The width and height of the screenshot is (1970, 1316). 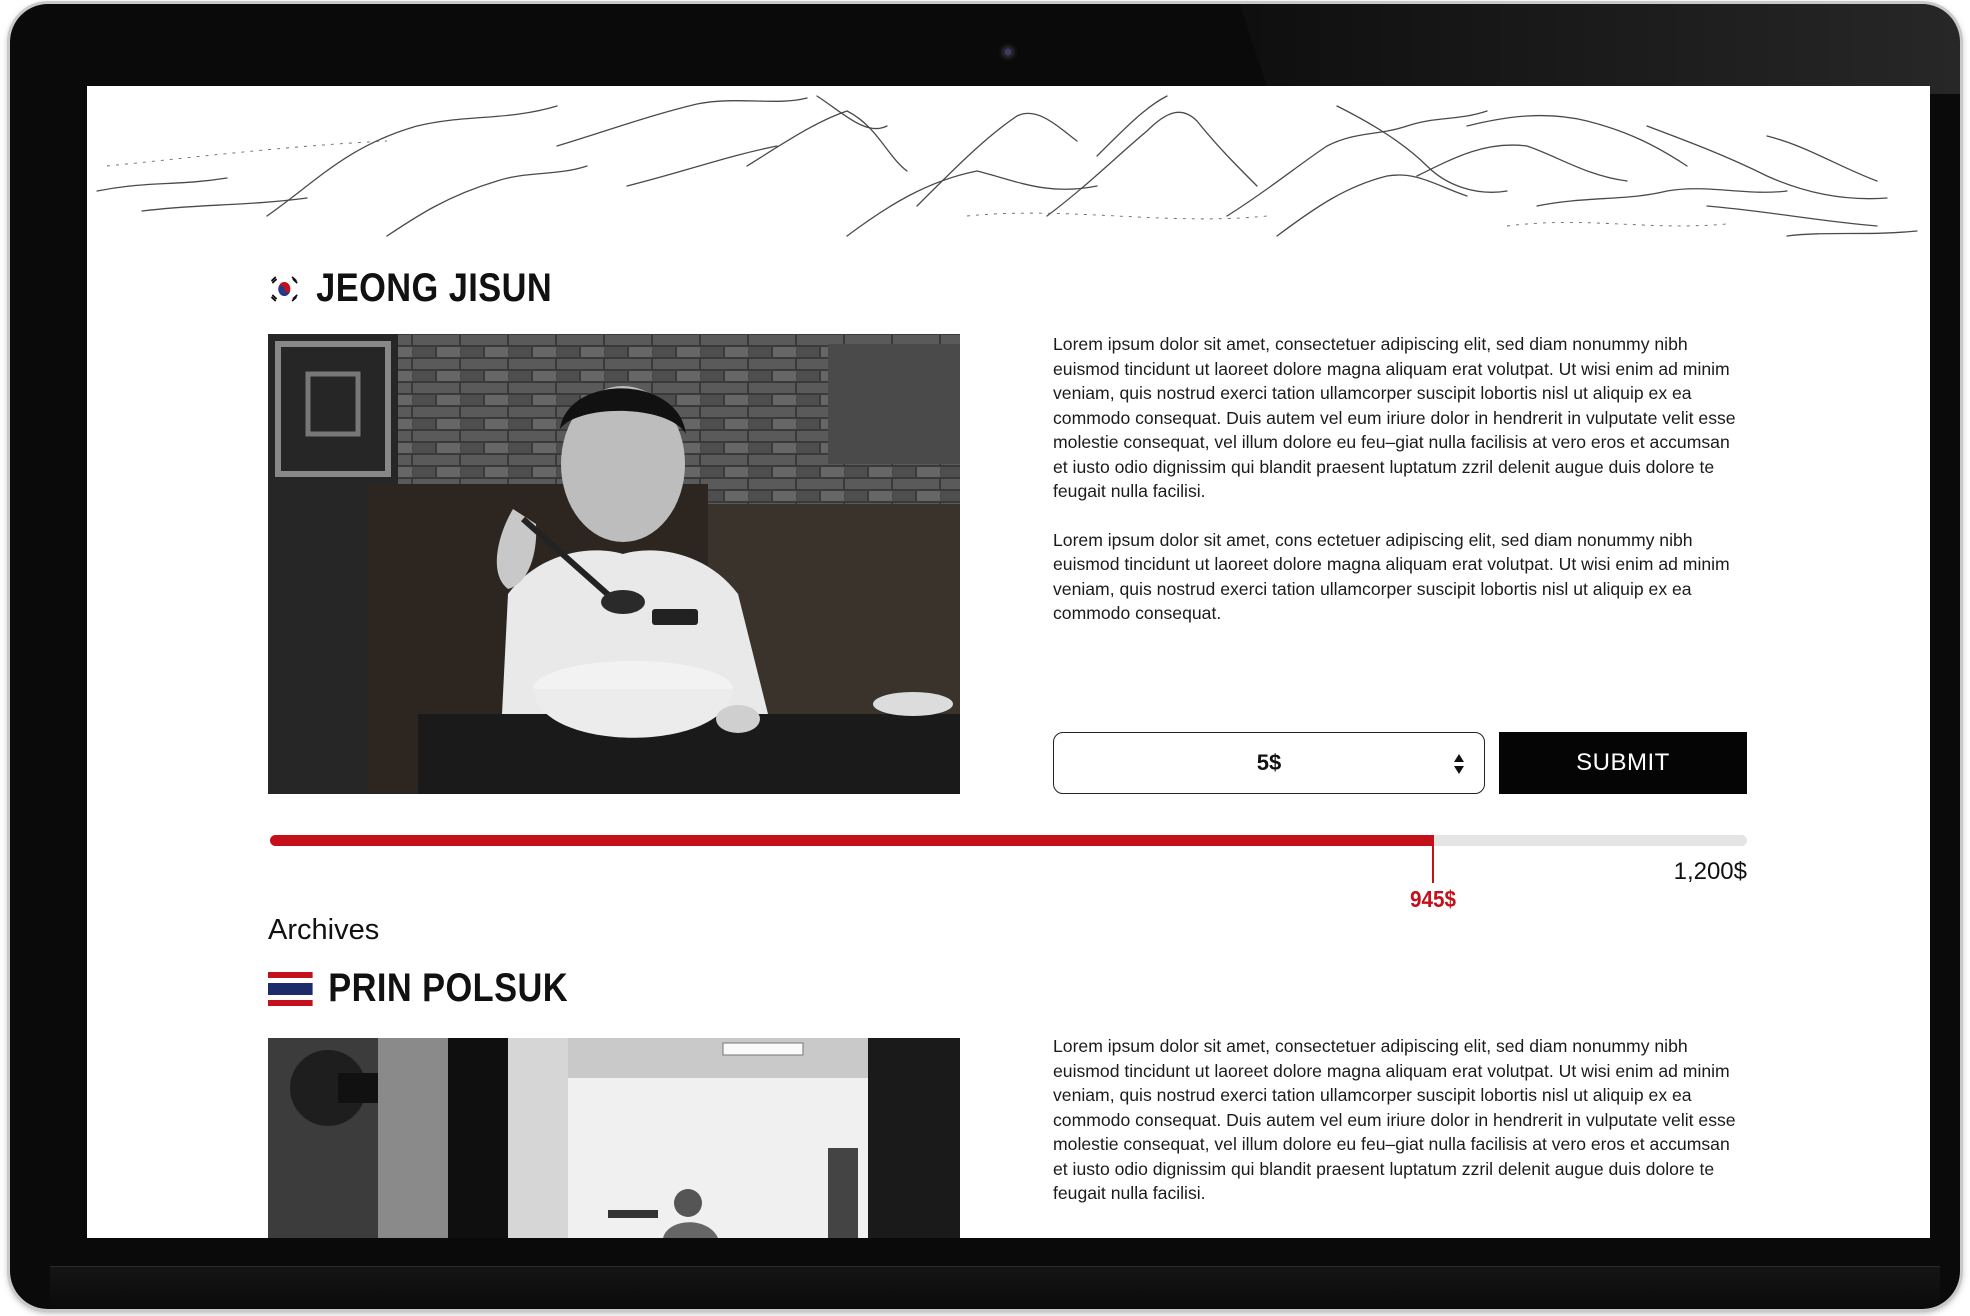 I want to click on laptop-bottom-edge, so click(x=995, y=1286).